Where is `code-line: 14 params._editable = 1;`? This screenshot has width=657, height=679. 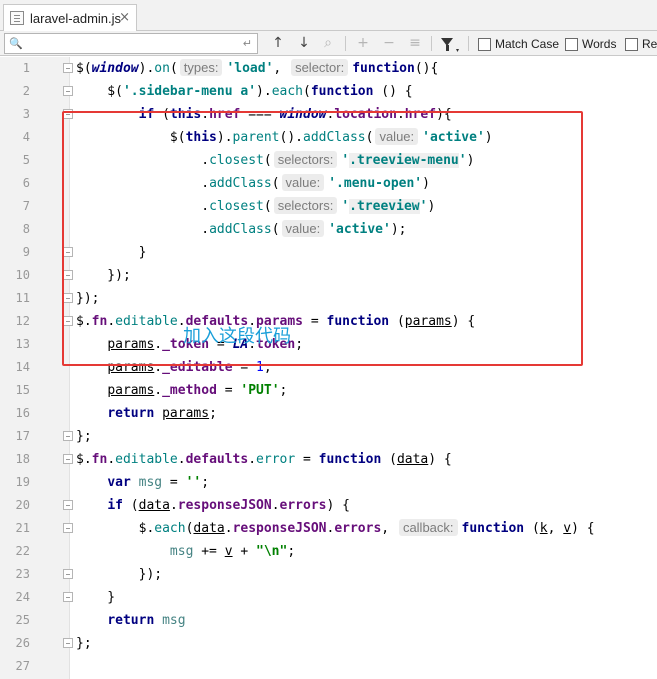
code-line: 14 params._editable = 1; is located at coordinates (328, 367).